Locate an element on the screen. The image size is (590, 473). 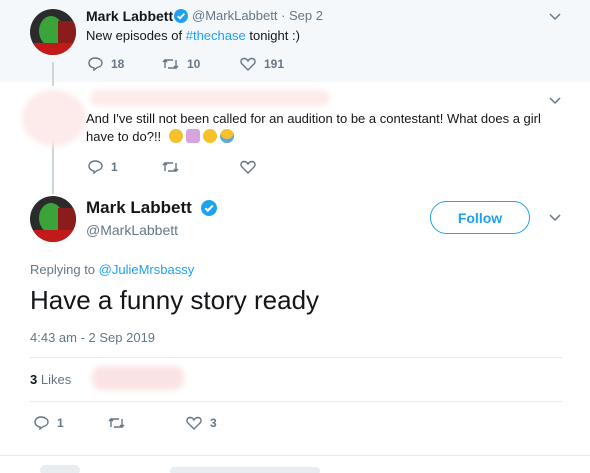
tweet-text: New episodes of #thechase tonight :) is located at coordinates (193, 35).